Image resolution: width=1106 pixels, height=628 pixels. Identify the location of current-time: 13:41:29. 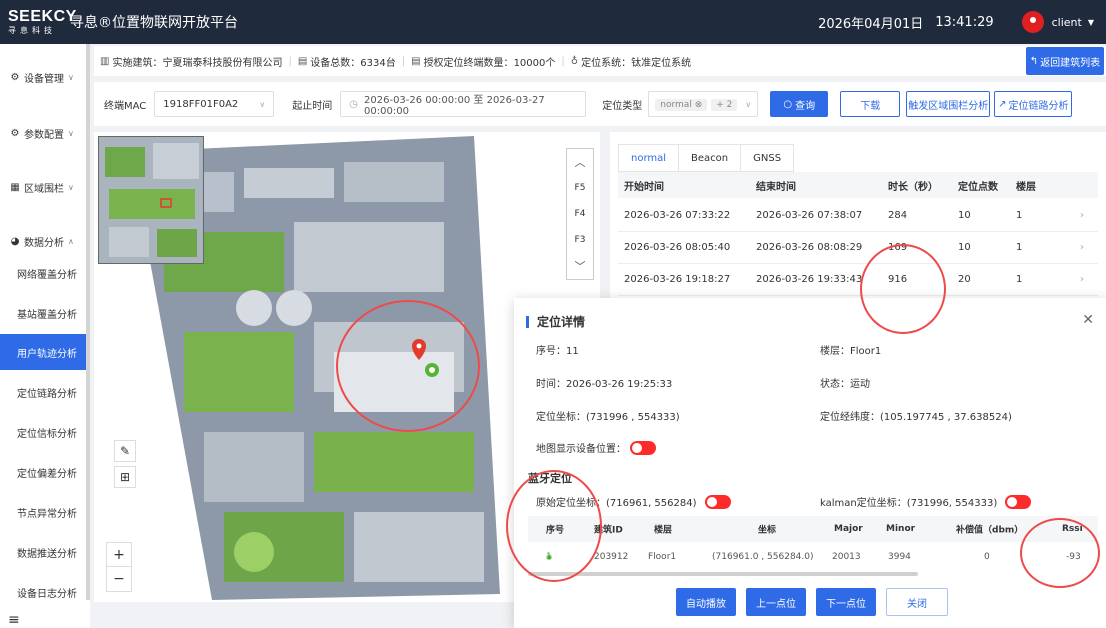
(964, 22).